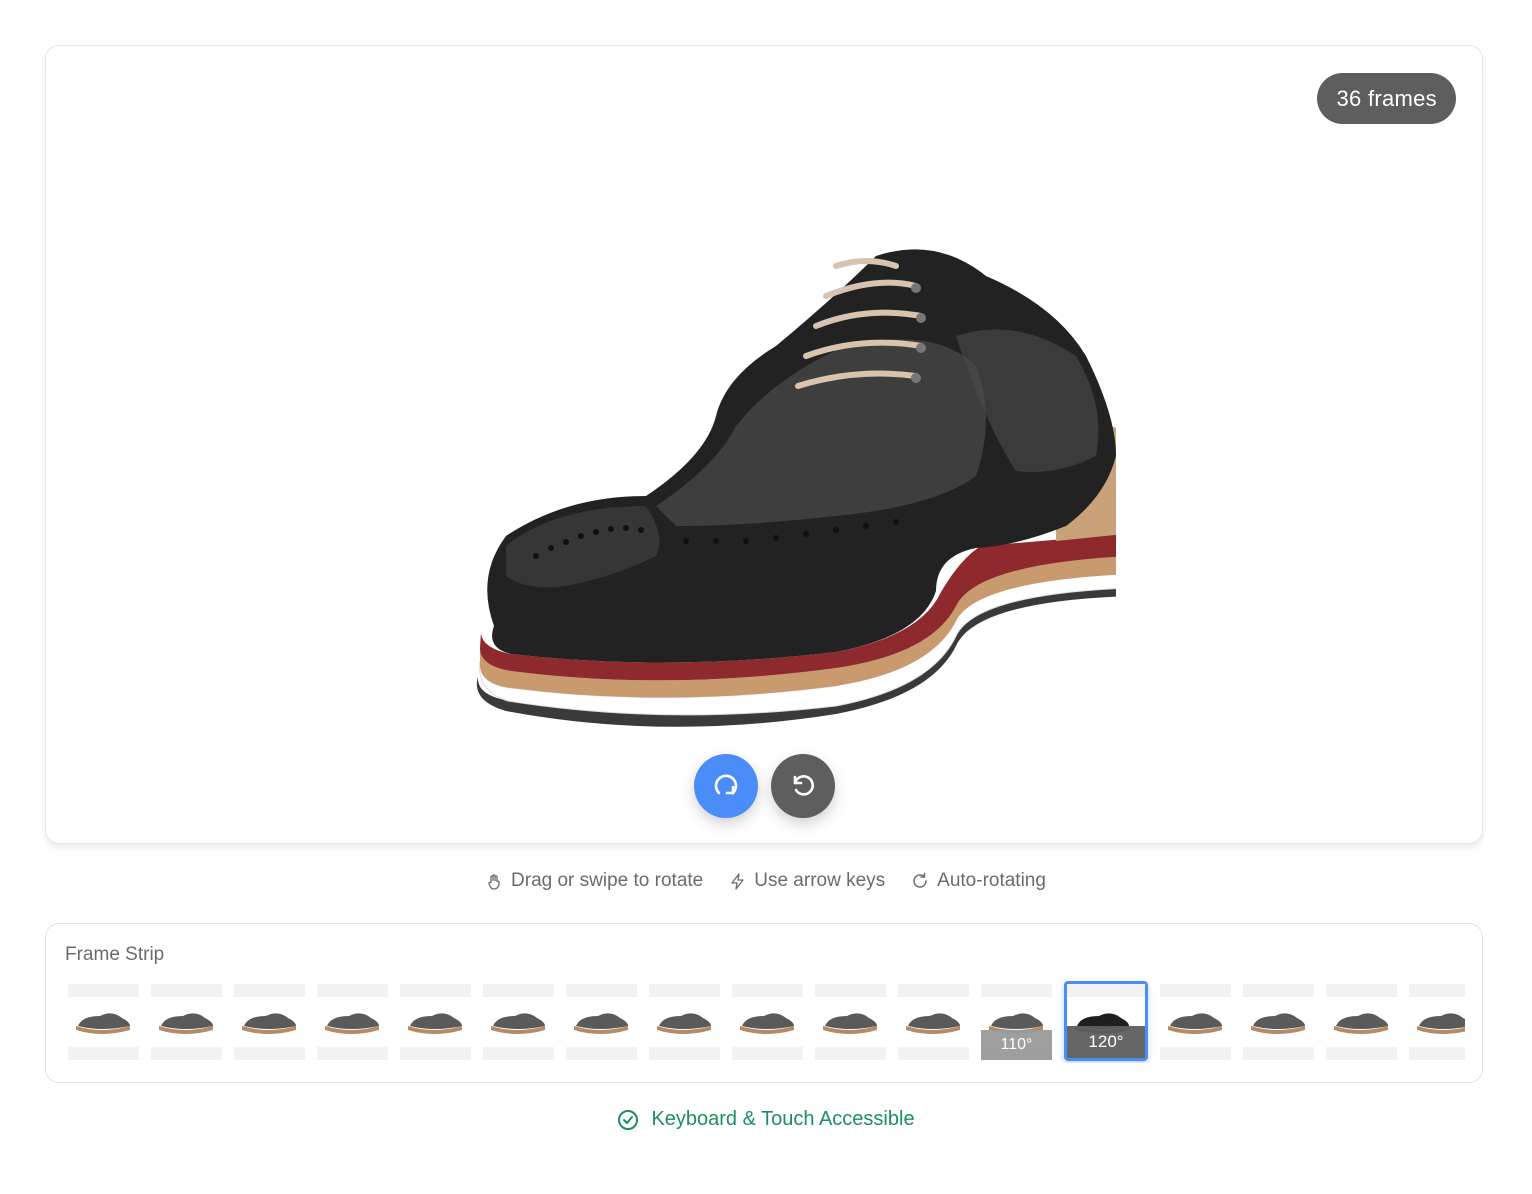 The image size is (1532, 1194). I want to click on refresh-icon, so click(920, 880).